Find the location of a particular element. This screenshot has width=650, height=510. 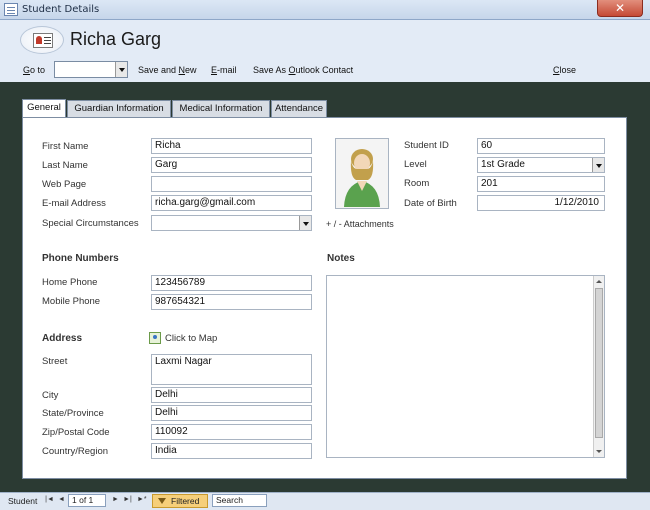

scrollbar-thumb is located at coordinates (599, 363).